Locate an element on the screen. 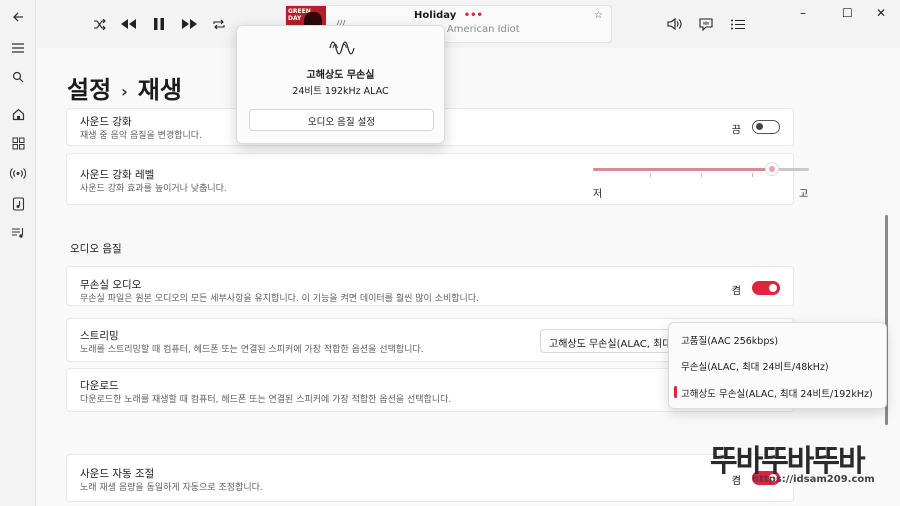 The image size is (900, 506). streaming-quality-select: 고해상도 무손실(ALAC, 최대 is located at coordinates (605, 341).